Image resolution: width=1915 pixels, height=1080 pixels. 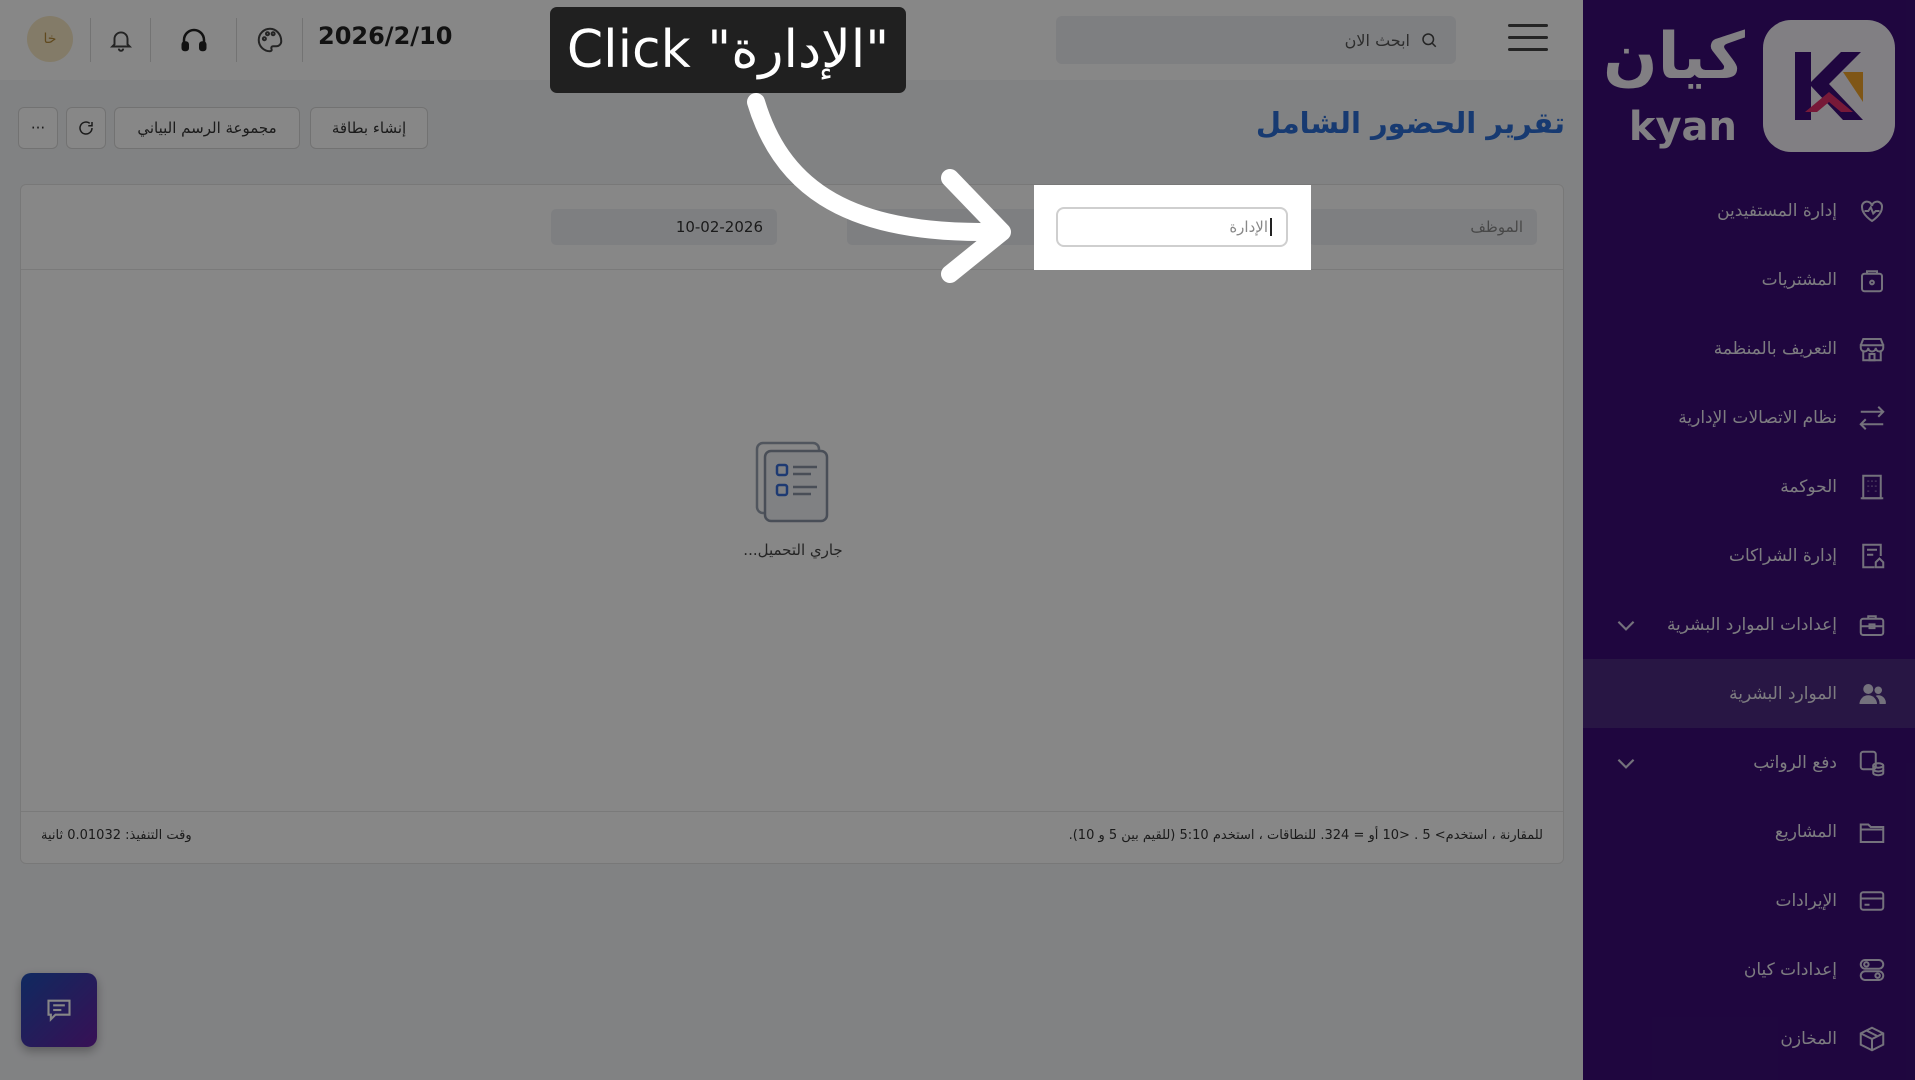 I want to click on headset-icon, so click(x=194, y=40).